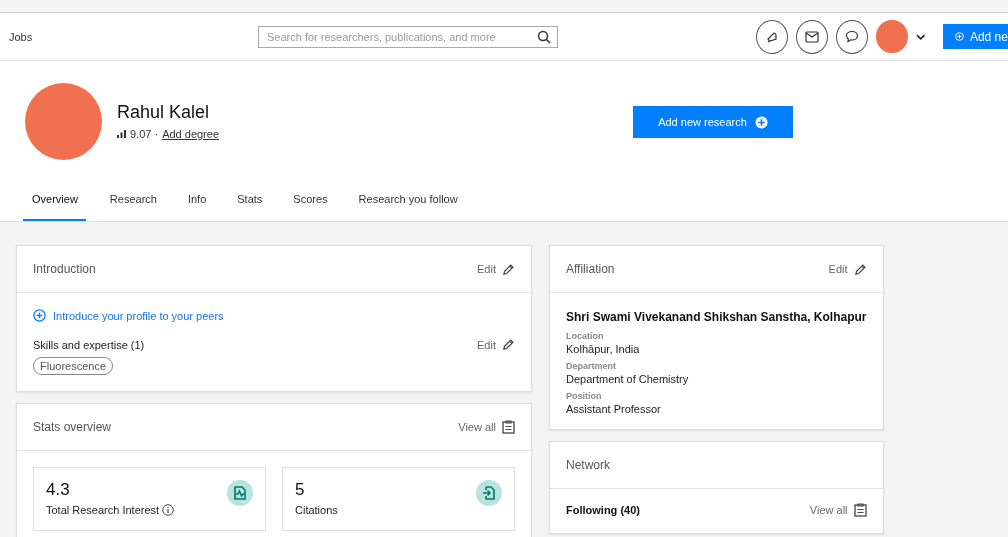  What do you see at coordinates (614, 409) in the screenshot?
I see `field-value: Assistant Professor` at bounding box center [614, 409].